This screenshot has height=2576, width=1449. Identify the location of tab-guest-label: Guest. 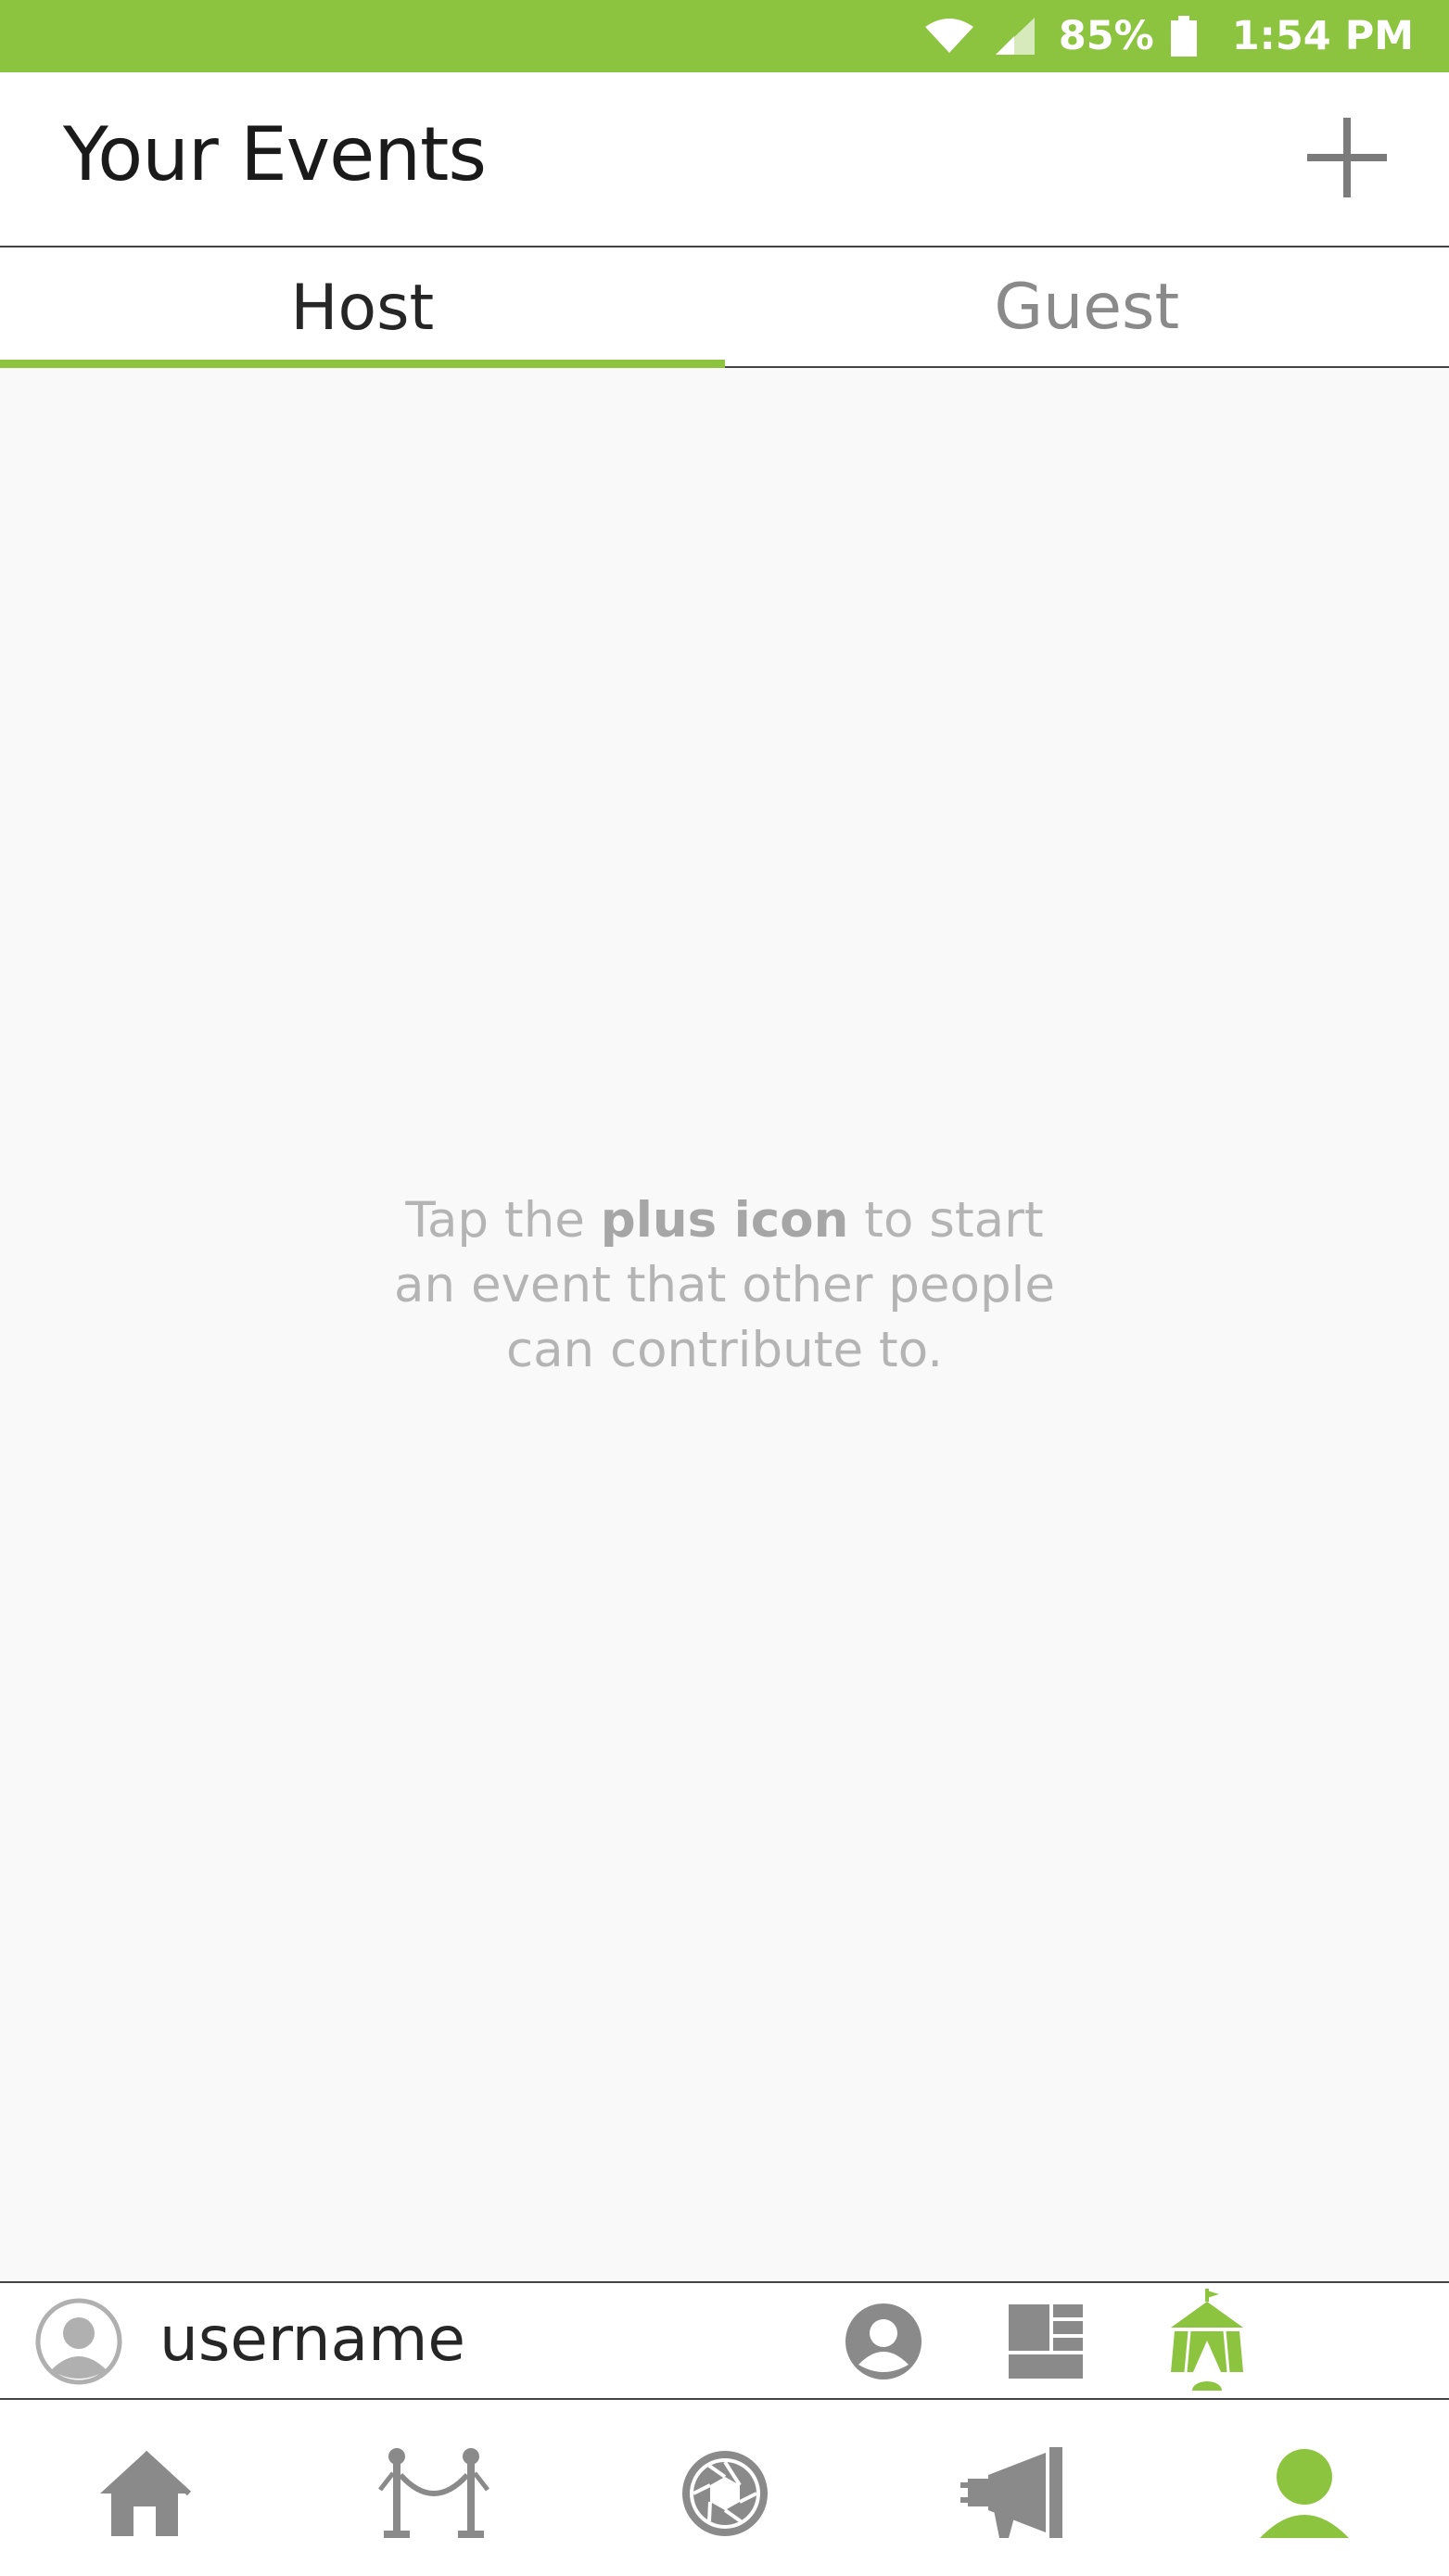
(1087, 307).